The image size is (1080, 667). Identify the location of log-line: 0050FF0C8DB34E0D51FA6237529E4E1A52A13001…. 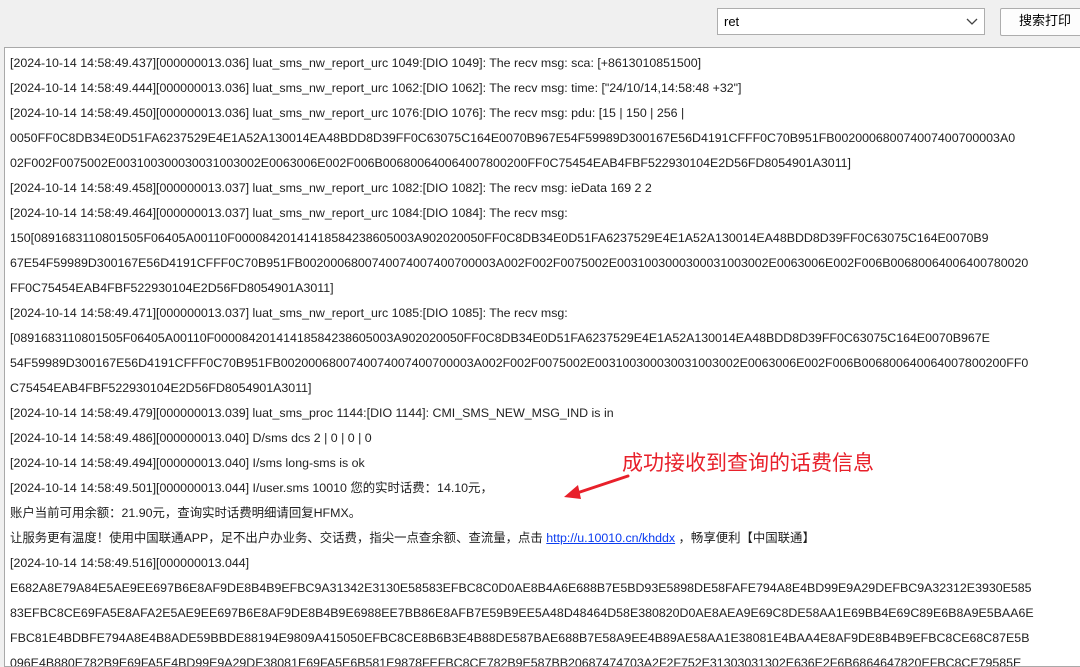
(513, 138).